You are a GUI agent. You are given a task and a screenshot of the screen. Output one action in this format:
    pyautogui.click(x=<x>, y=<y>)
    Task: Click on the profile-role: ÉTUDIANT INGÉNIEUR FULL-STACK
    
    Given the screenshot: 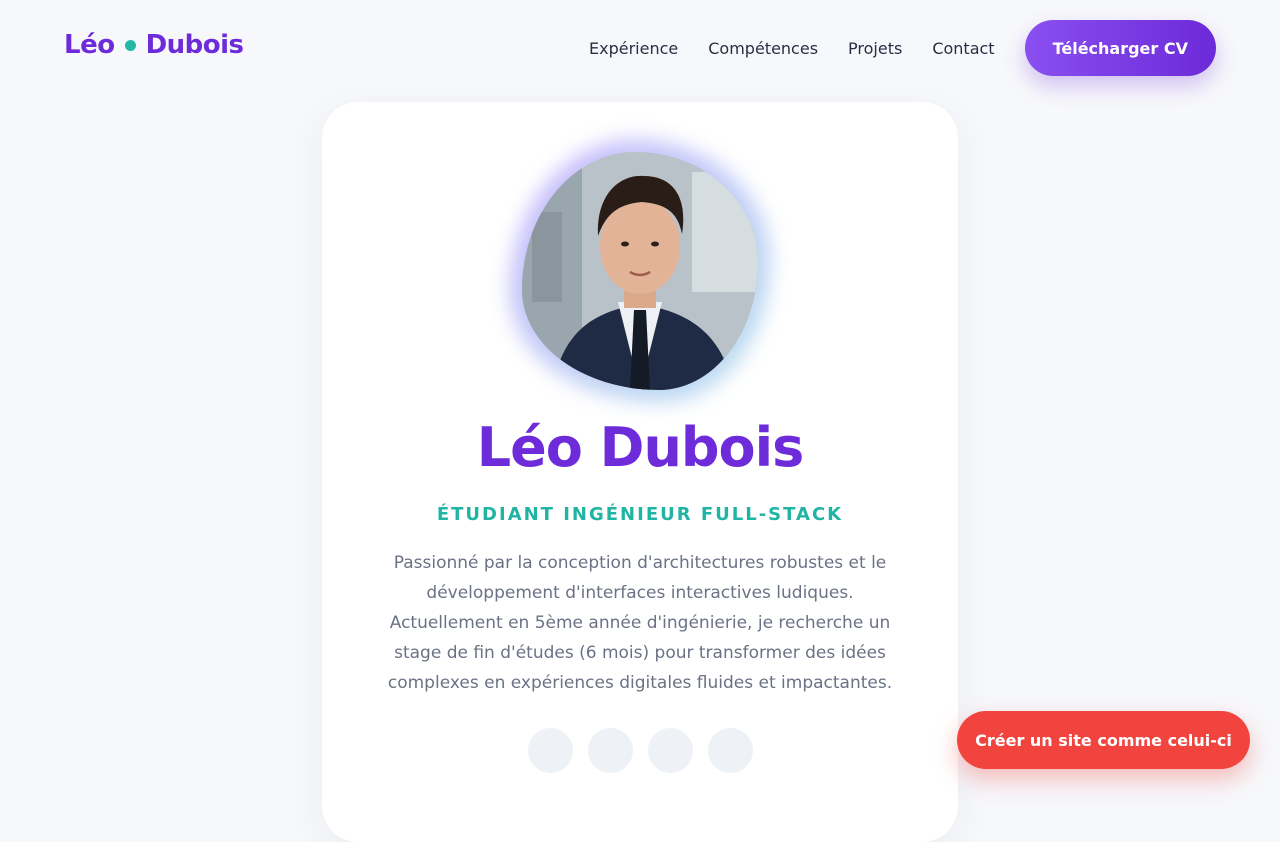 What is the action you would take?
    pyautogui.click(x=640, y=514)
    